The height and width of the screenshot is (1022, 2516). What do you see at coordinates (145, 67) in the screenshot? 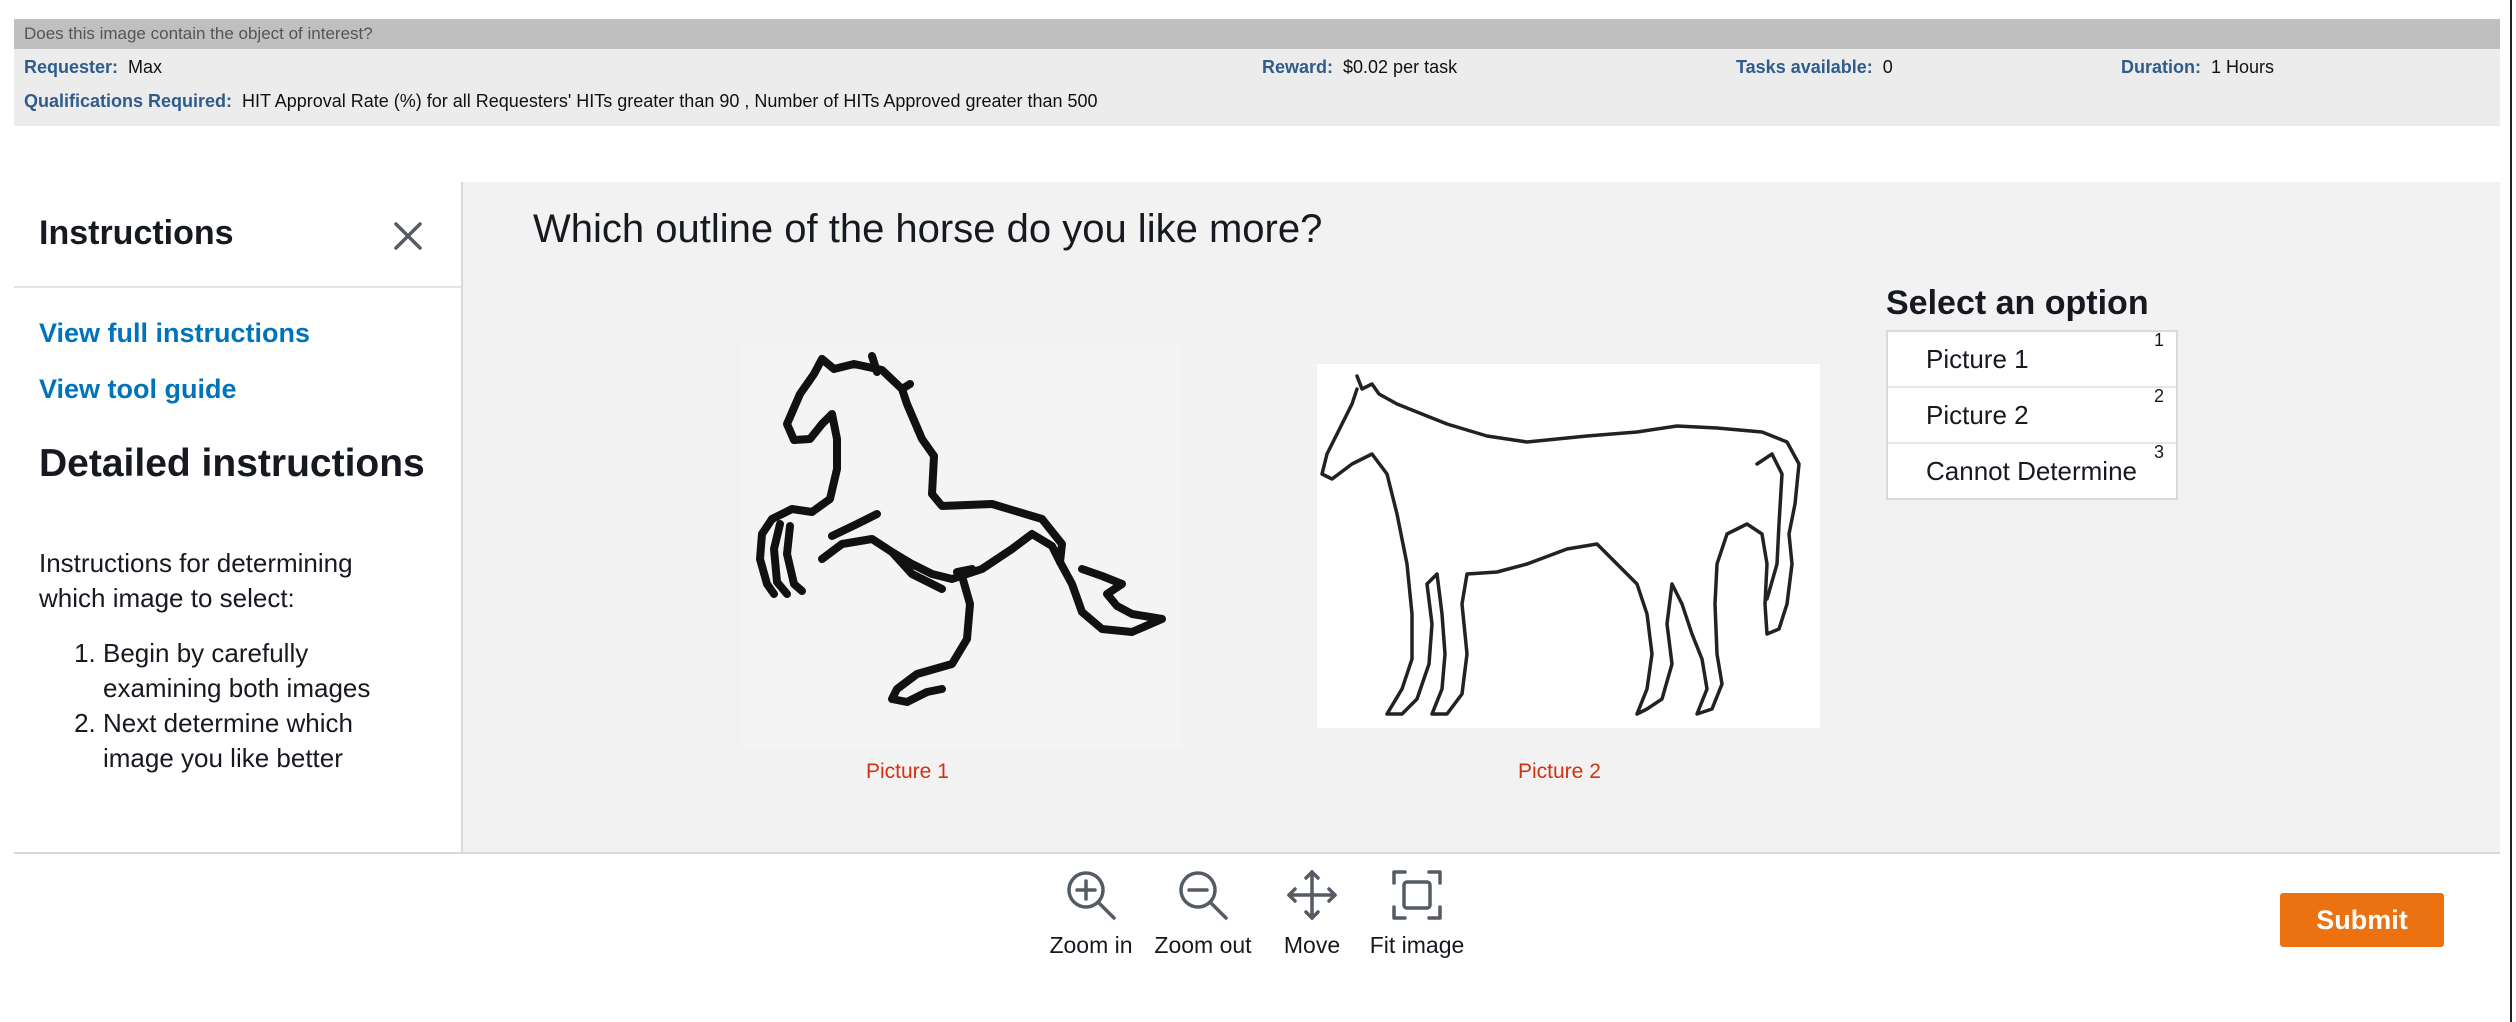
I see `requester-value: Max` at bounding box center [145, 67].